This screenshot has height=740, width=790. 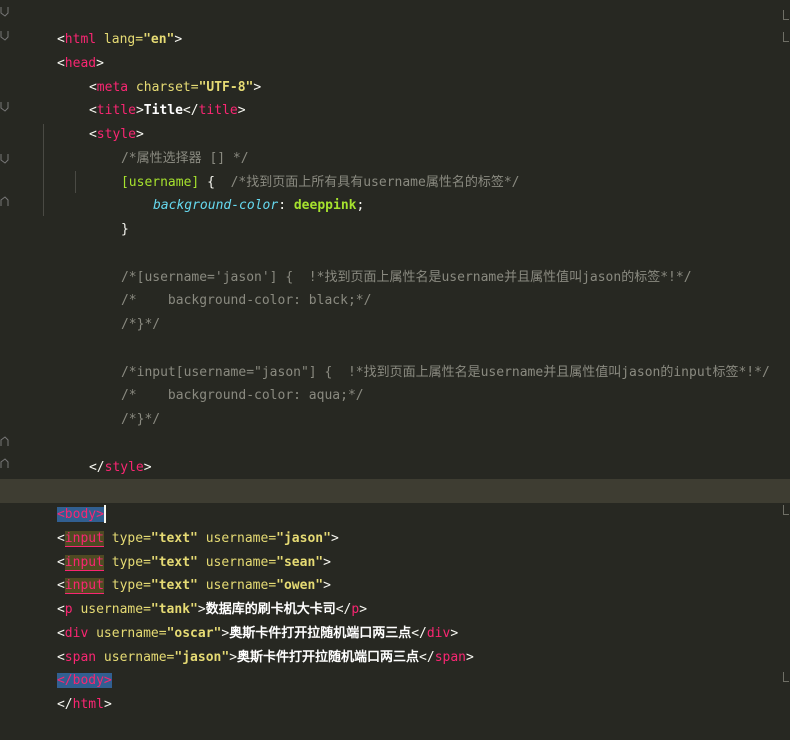 I want to click on code-line: </style>, so click(x=395, y=453).